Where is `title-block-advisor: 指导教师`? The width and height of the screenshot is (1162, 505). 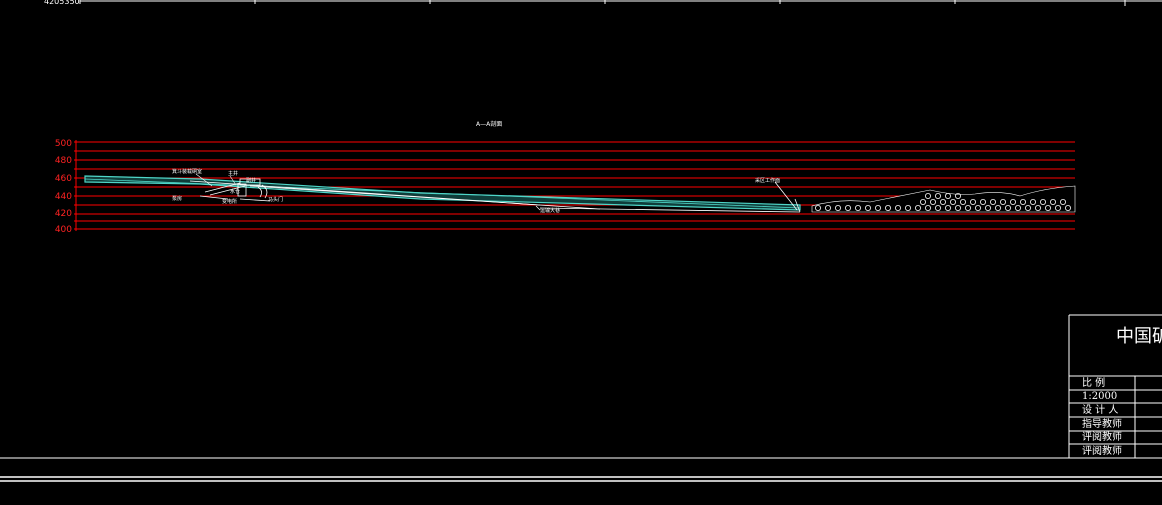
title-block-advisor: 指导教师 is located at coordinates (1102, 424).